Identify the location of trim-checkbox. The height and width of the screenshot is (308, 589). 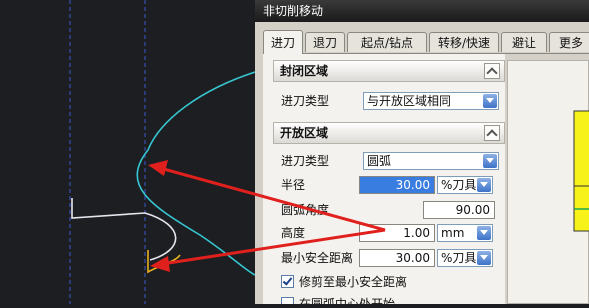
(287, 281).